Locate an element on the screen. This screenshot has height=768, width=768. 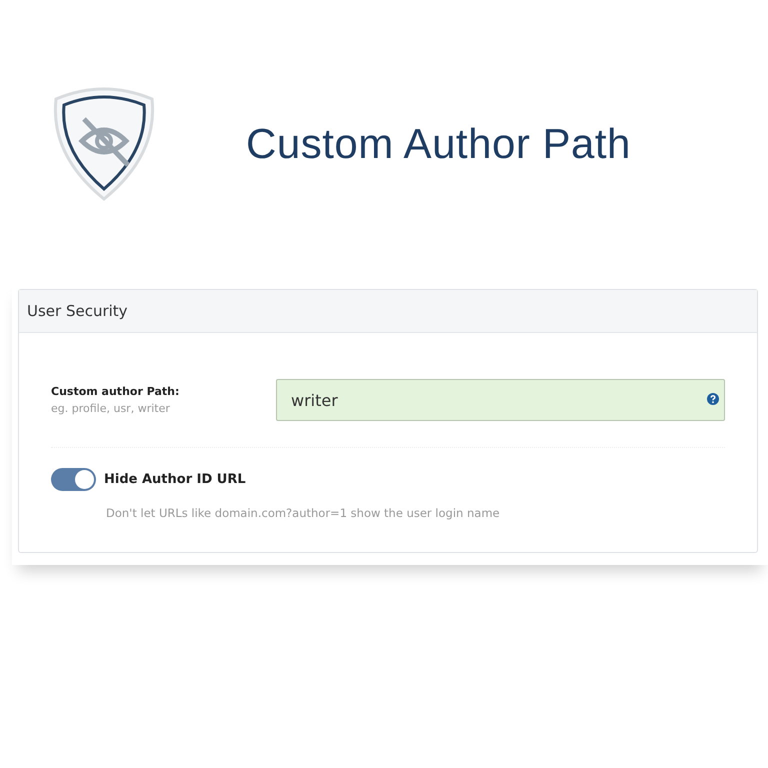
toggle-description: Don't let URLs like domain.com?author=1 show the user login name is located at coordinates (303, 513).